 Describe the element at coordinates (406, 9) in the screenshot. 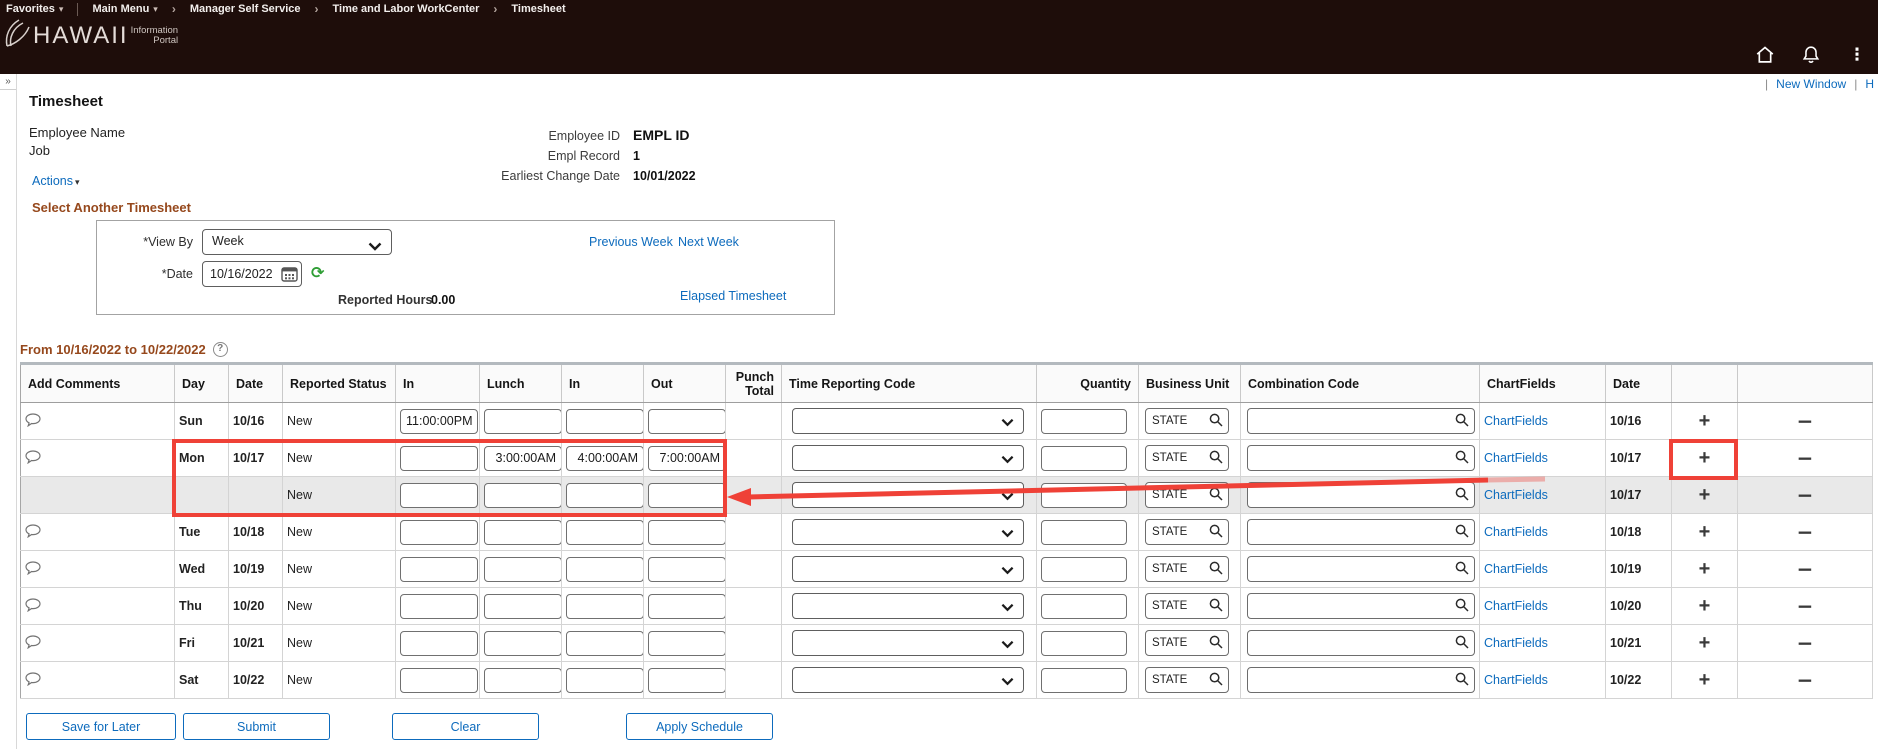

I see `breadcrumb-item-time-and-labor-workcenter: Time and Labor WorkCenter` at that location.